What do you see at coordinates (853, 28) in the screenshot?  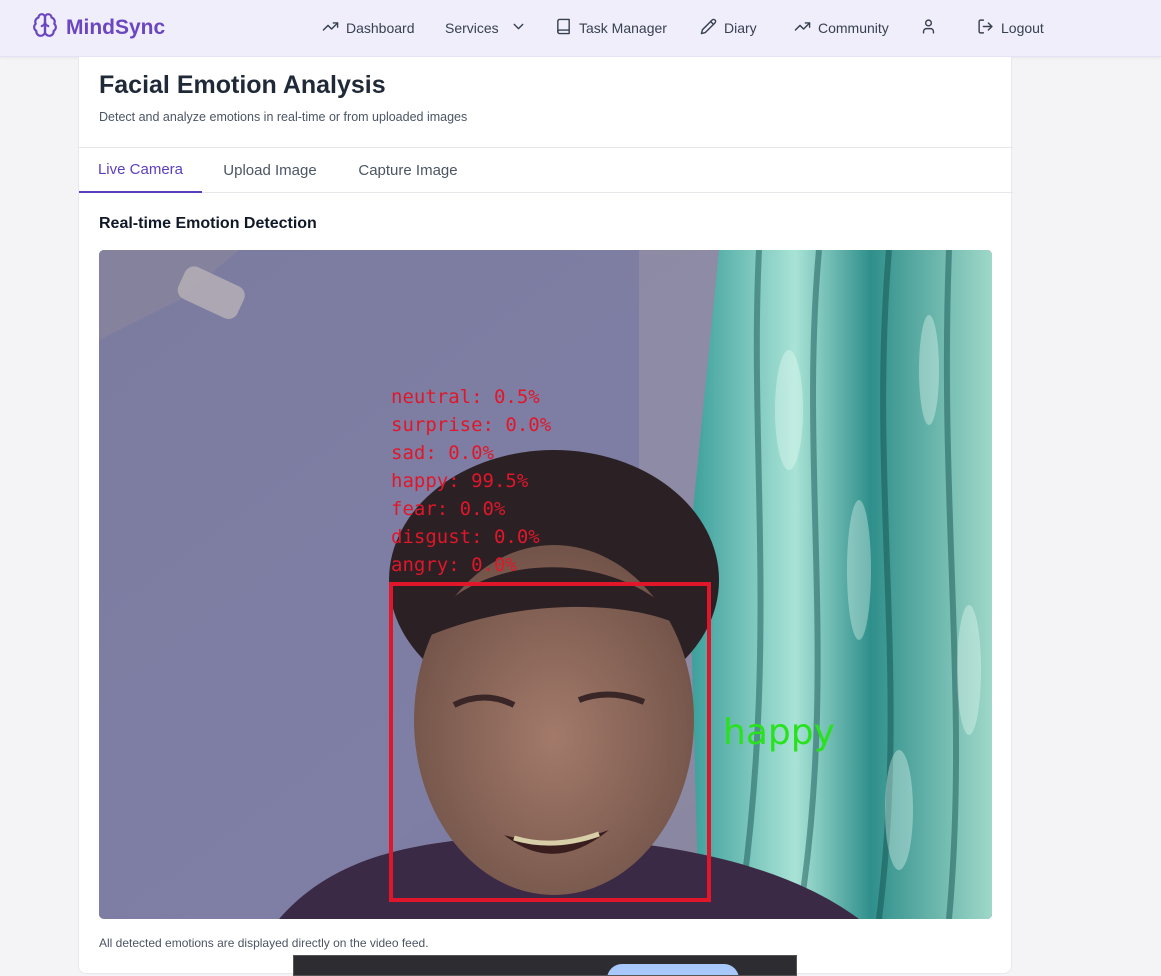 I see `nav-community-label: Community` at bounding box center [853, 28].